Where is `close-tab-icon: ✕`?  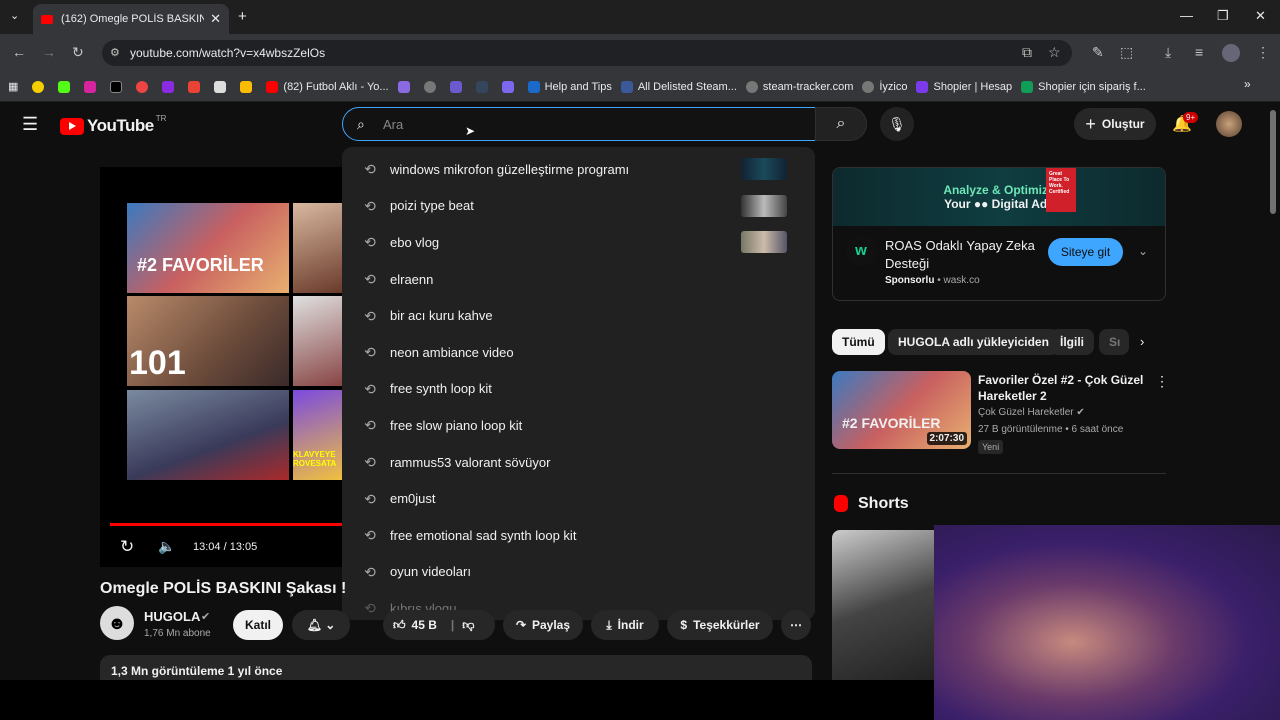
close-tab-icon: ✕ is located at coordinates (215, 19).